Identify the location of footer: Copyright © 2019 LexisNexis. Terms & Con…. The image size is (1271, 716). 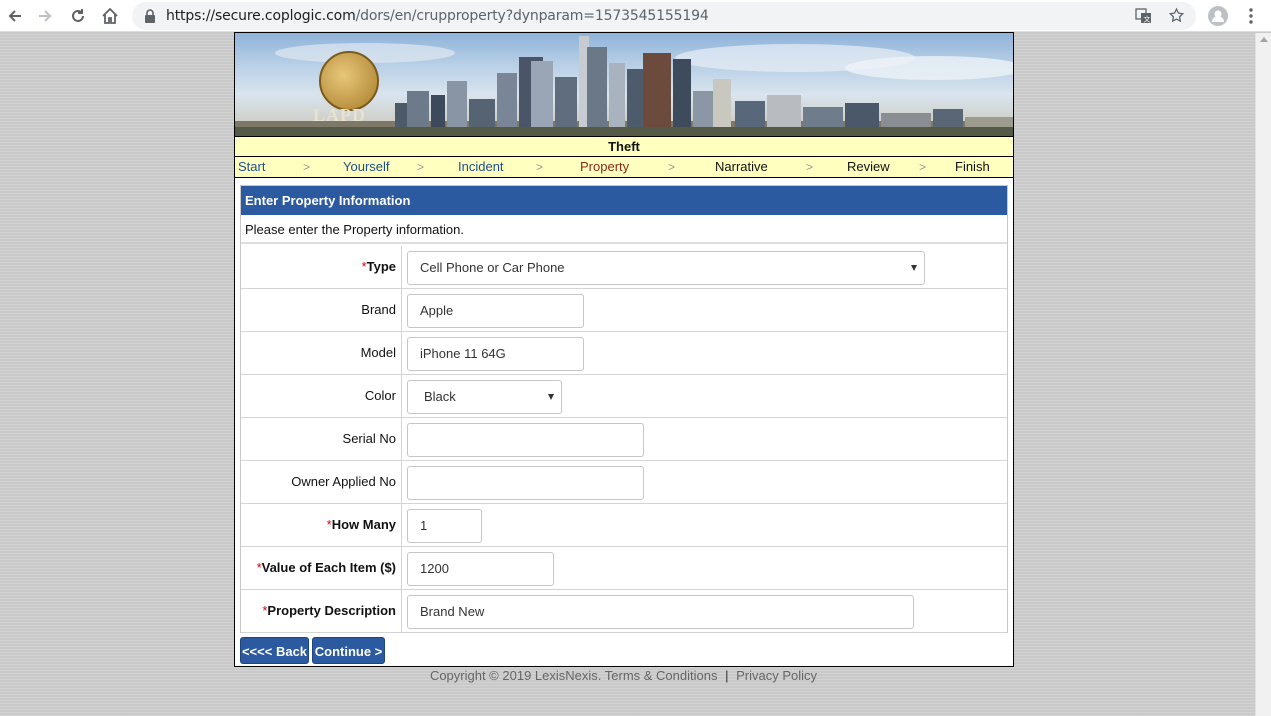
(623, 675).